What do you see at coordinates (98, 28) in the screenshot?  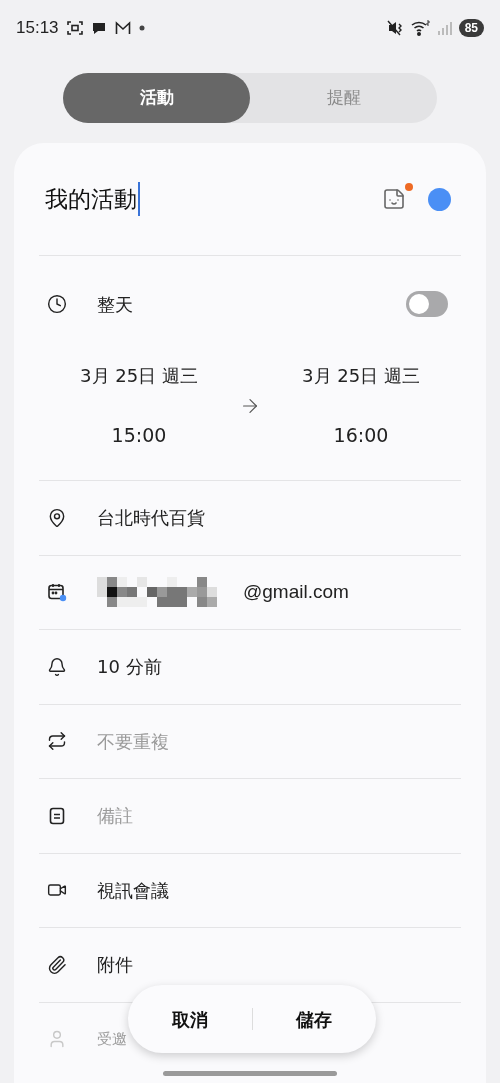 I see `chat-bubble-icon` at bounding box center [98, 28].